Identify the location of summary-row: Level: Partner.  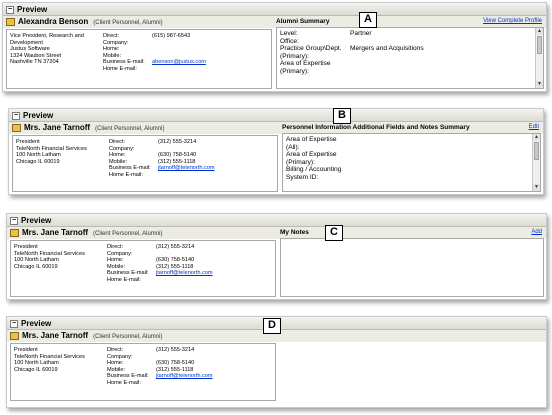
(406, 34).